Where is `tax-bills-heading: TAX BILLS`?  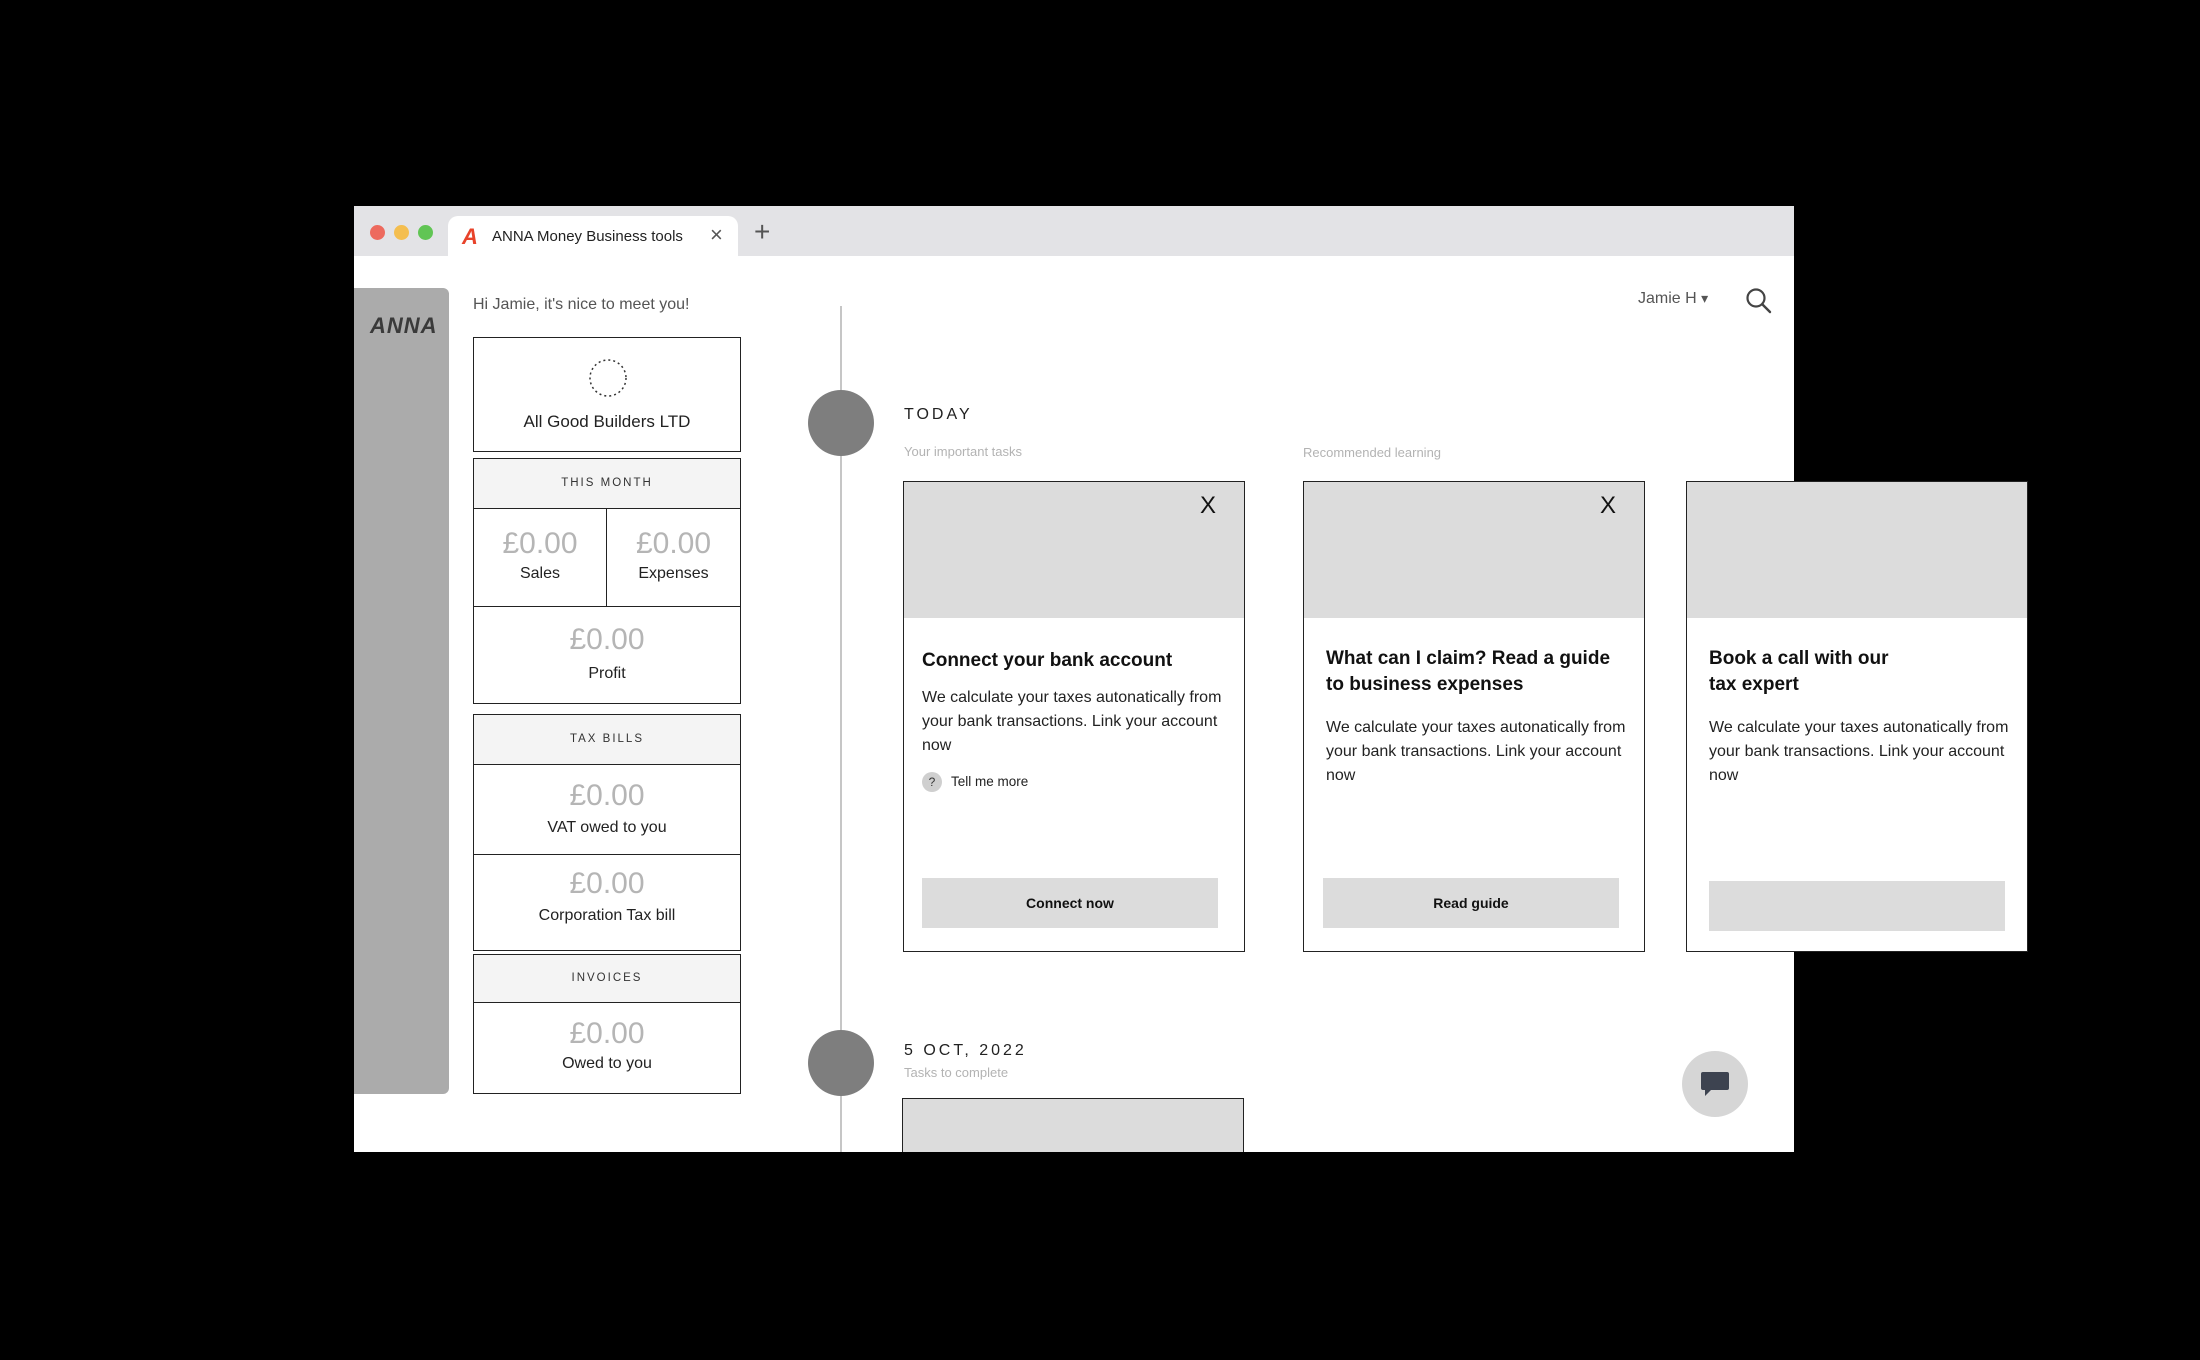
tax-bills-heading: TAX BILLS is located at coordinates (607, 740).